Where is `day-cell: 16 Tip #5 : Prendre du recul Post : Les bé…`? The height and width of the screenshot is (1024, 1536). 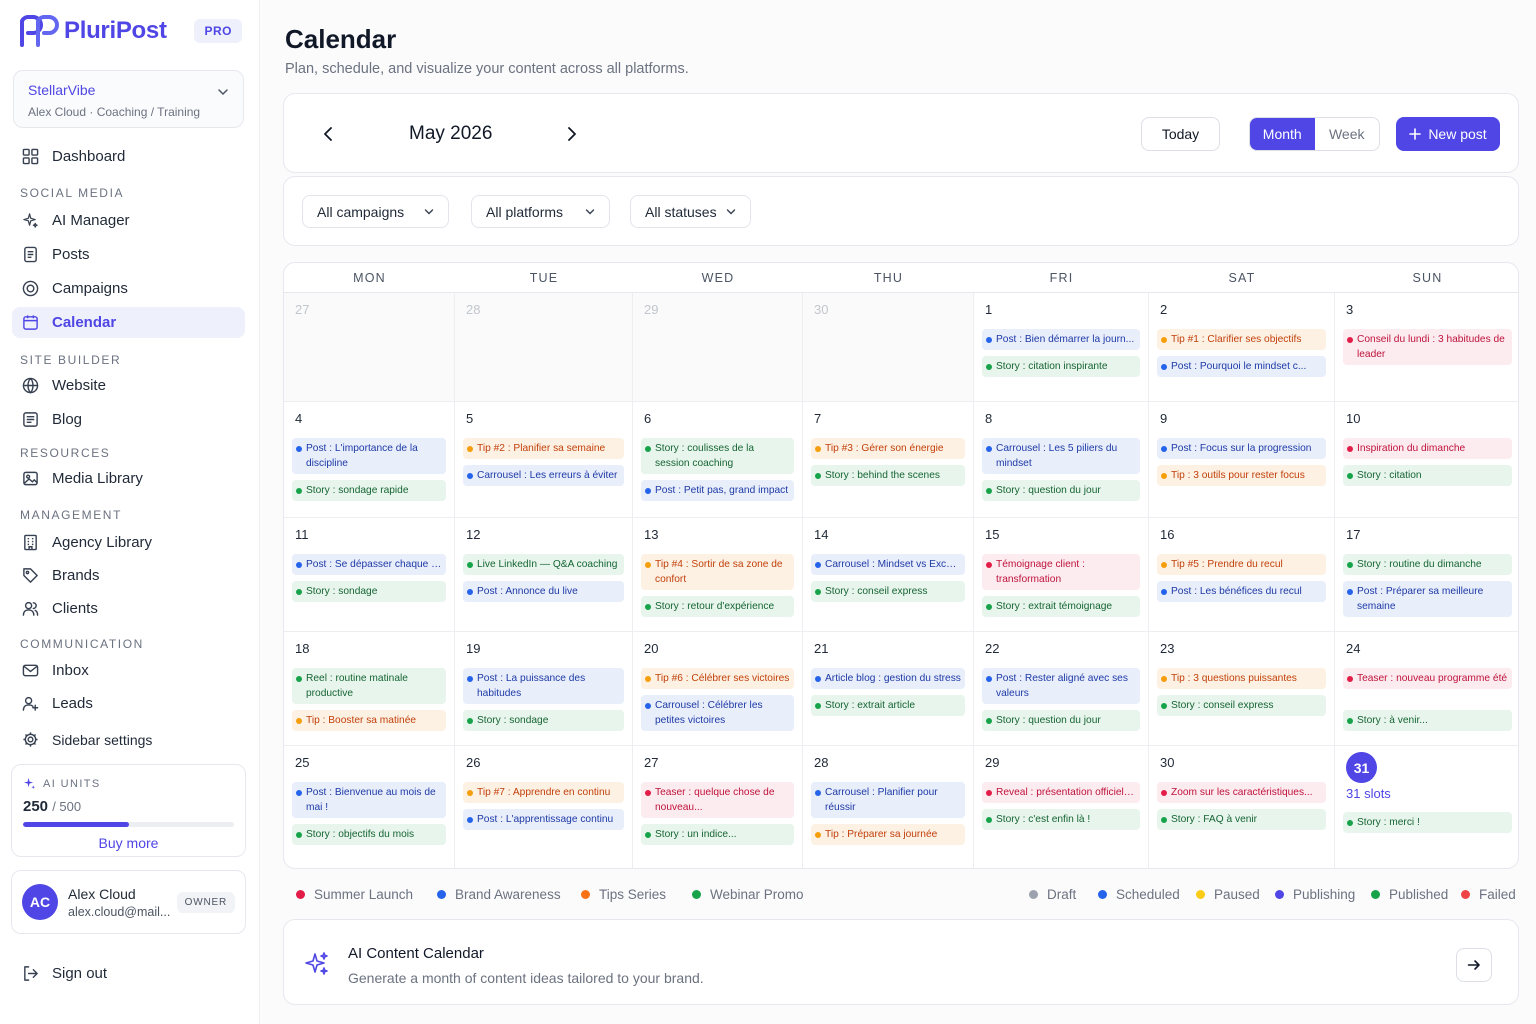
day-cell: 16 Tip #5 : Prendre du recul Post : Les bé… is located at coordinates (1242, 575).